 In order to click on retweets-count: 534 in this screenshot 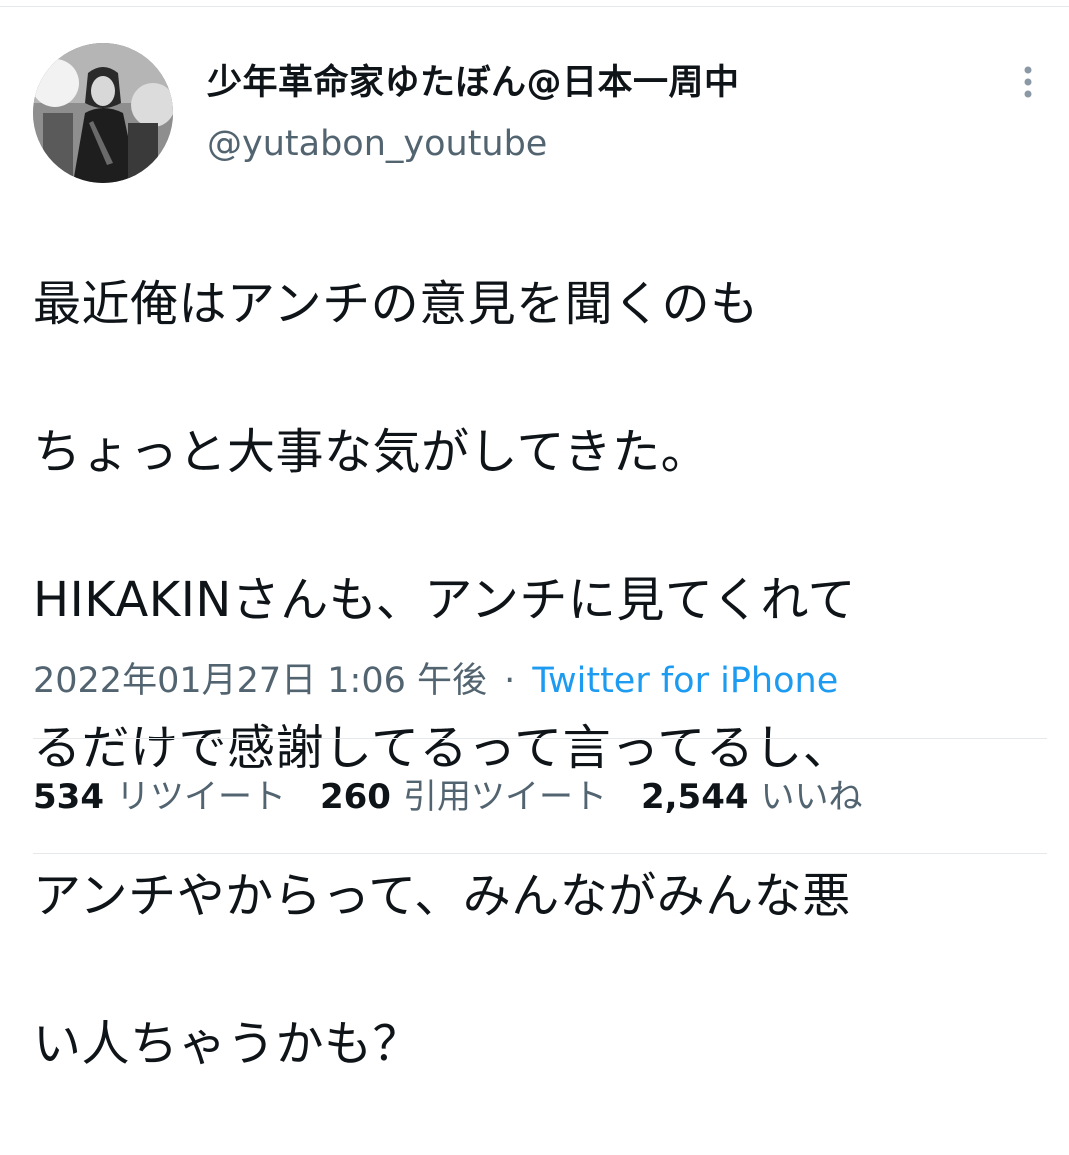, I will do `click(68, 797)`.